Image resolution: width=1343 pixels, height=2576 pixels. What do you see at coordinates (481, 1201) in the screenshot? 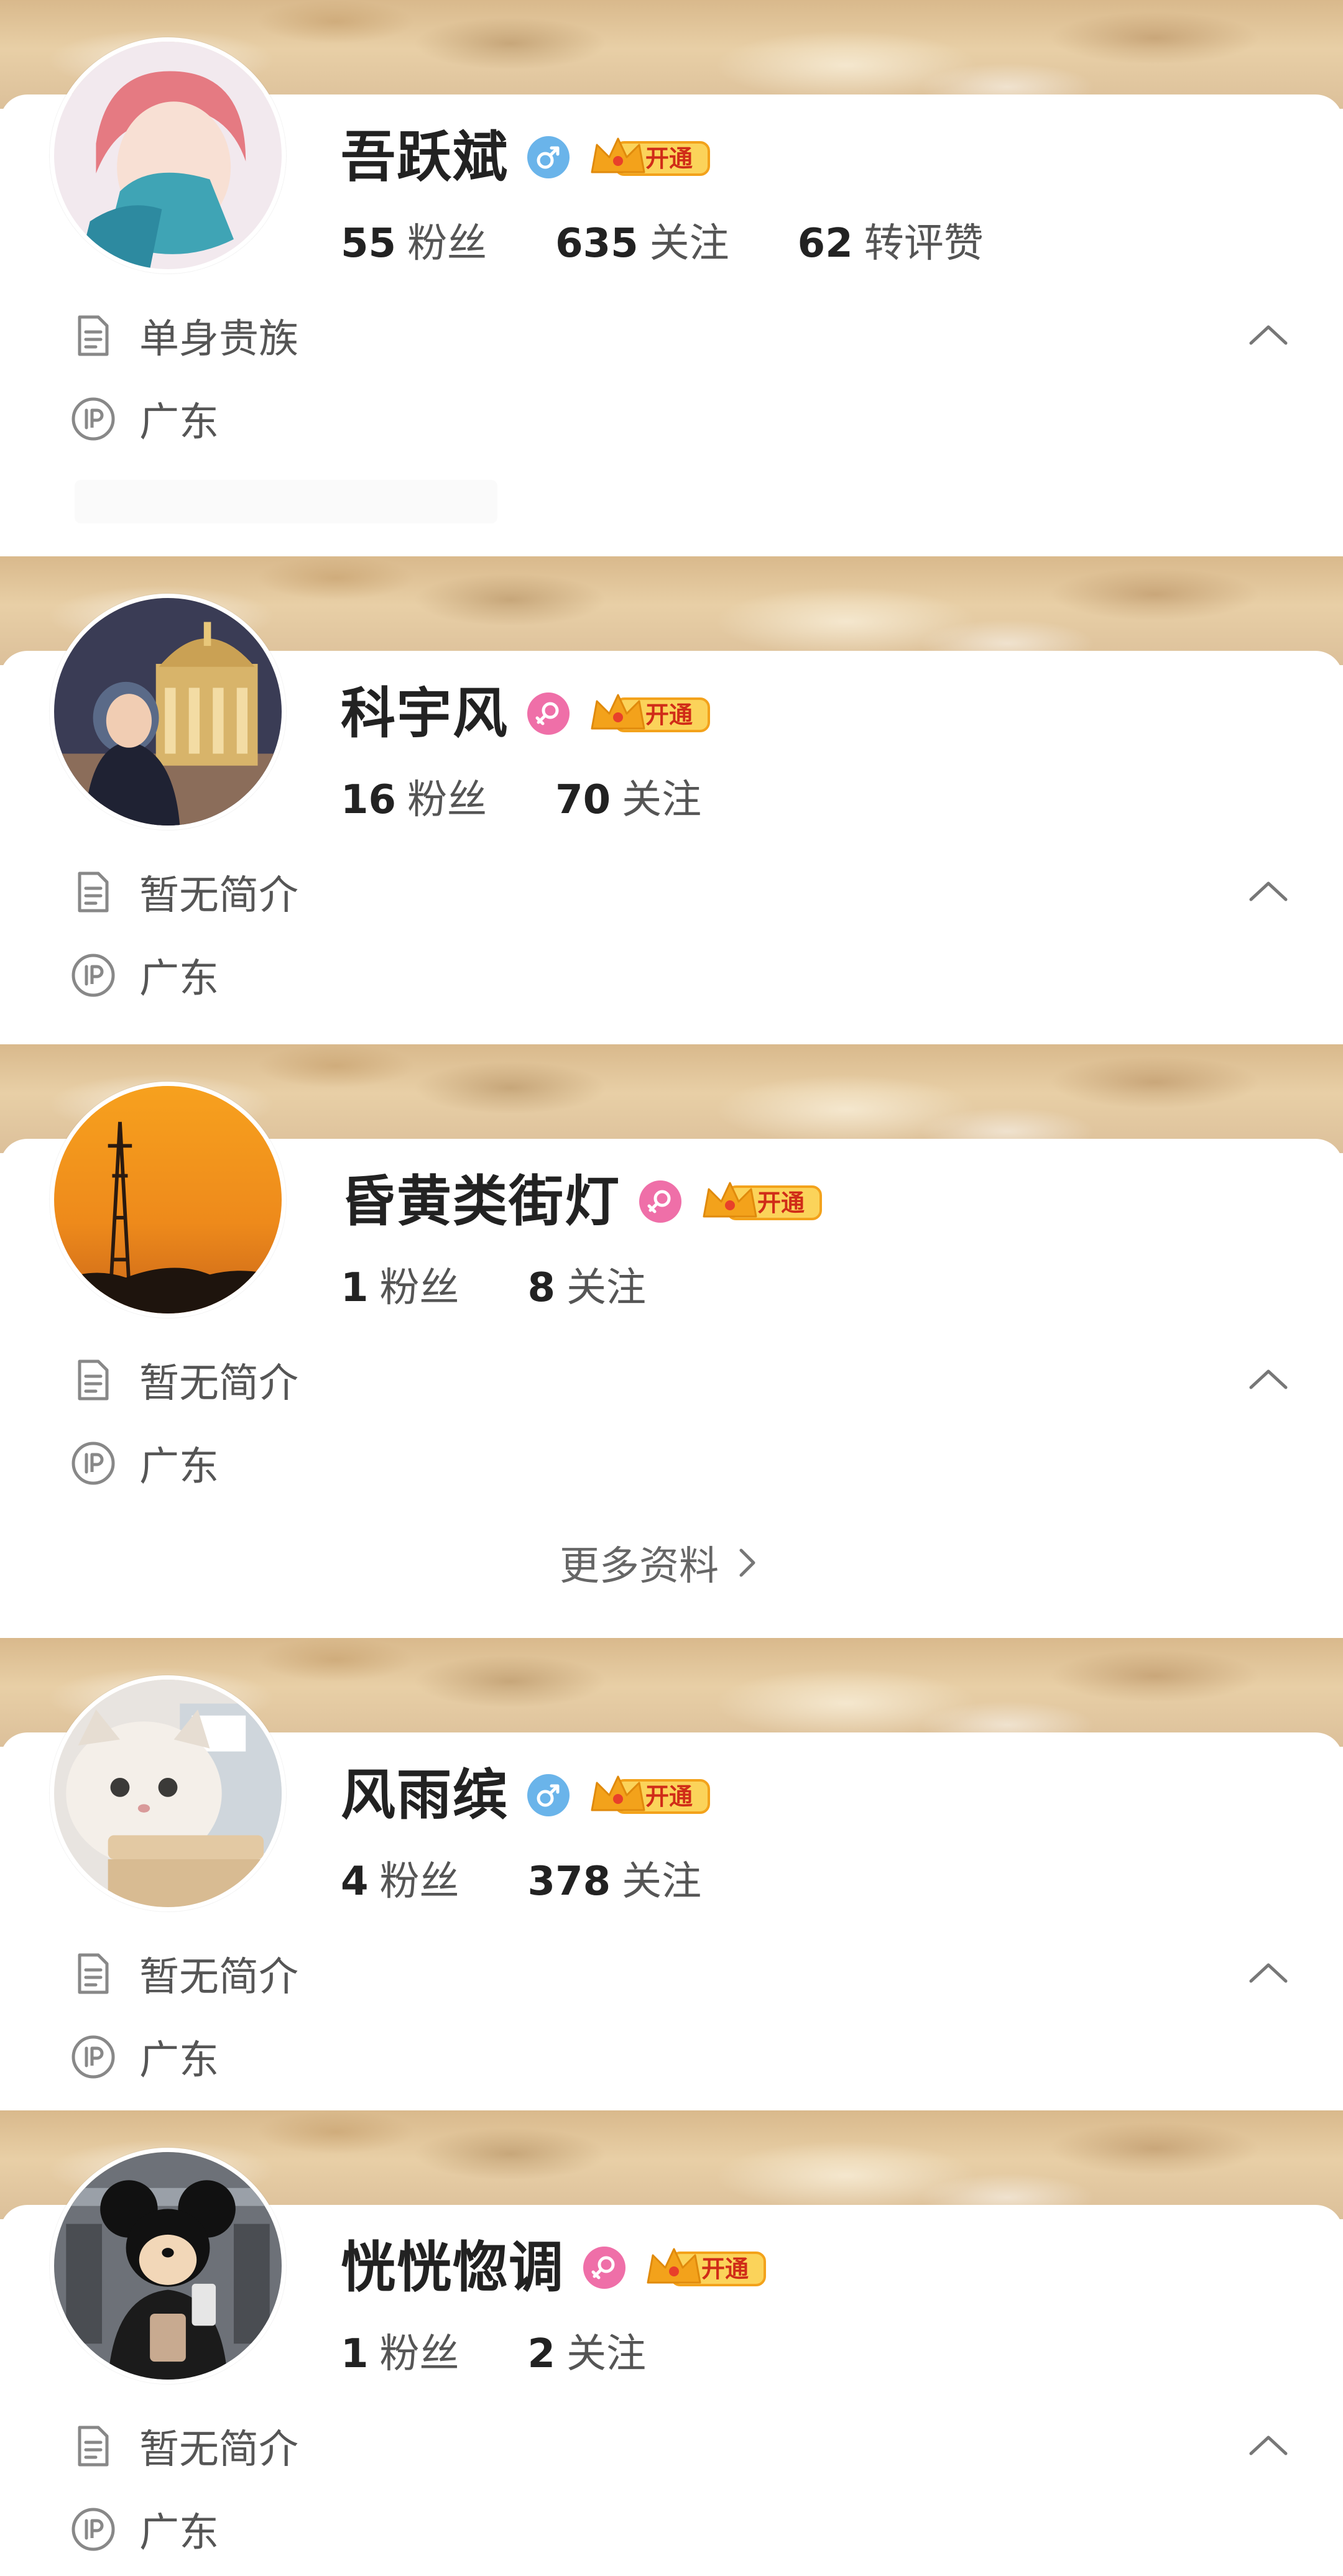
I see `profile-name: 昏黄类街灯` at bounding box center [481, 1201].